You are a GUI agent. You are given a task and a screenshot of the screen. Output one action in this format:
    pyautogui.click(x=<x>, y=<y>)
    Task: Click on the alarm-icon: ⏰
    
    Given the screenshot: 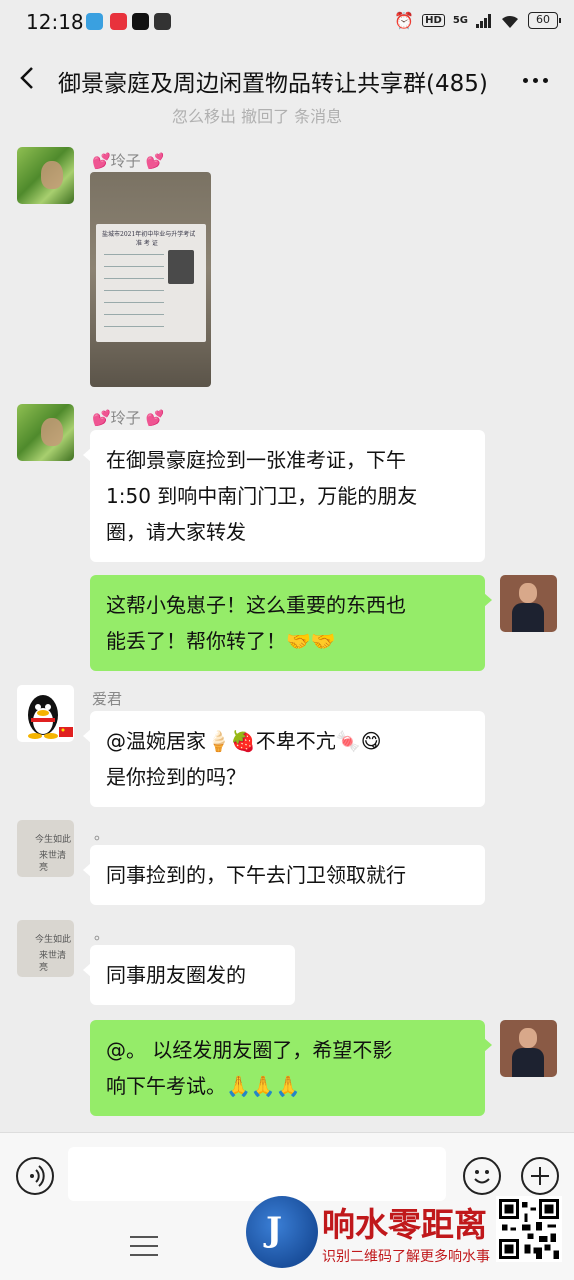 What is the action you would take?
    pyautogui.click(x=404, y=20)
    